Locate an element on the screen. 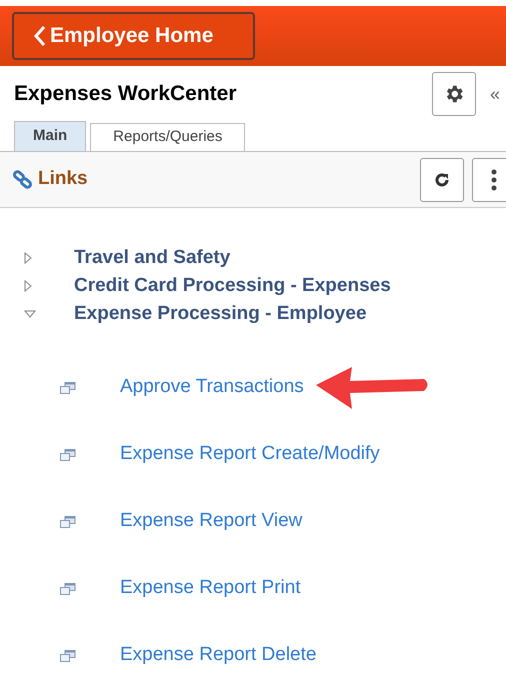 This screenshot has width=506, height=679. more-button is located at coordinates (489, 180).